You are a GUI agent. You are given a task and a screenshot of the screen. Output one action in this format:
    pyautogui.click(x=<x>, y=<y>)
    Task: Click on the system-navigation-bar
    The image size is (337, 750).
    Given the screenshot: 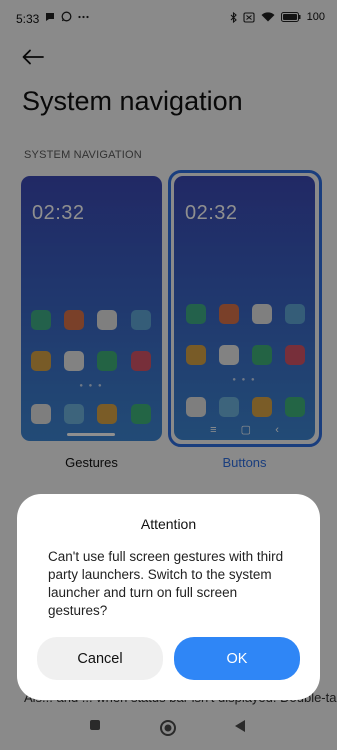 What is the action you would take?
    pyautogui.click(x=168, y=727)
    